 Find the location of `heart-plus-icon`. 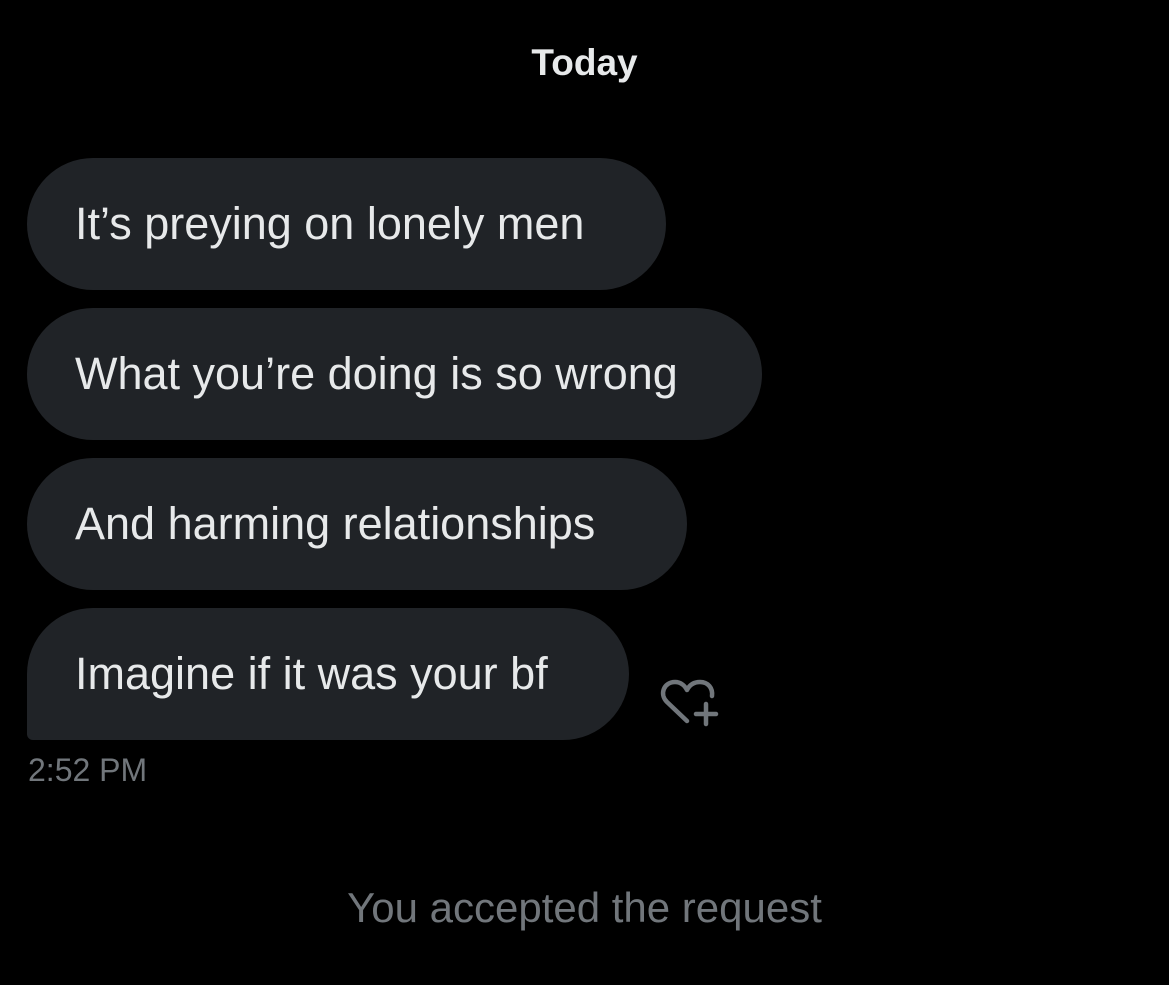

heart-plus-icon is located at coordinates (689, 703).